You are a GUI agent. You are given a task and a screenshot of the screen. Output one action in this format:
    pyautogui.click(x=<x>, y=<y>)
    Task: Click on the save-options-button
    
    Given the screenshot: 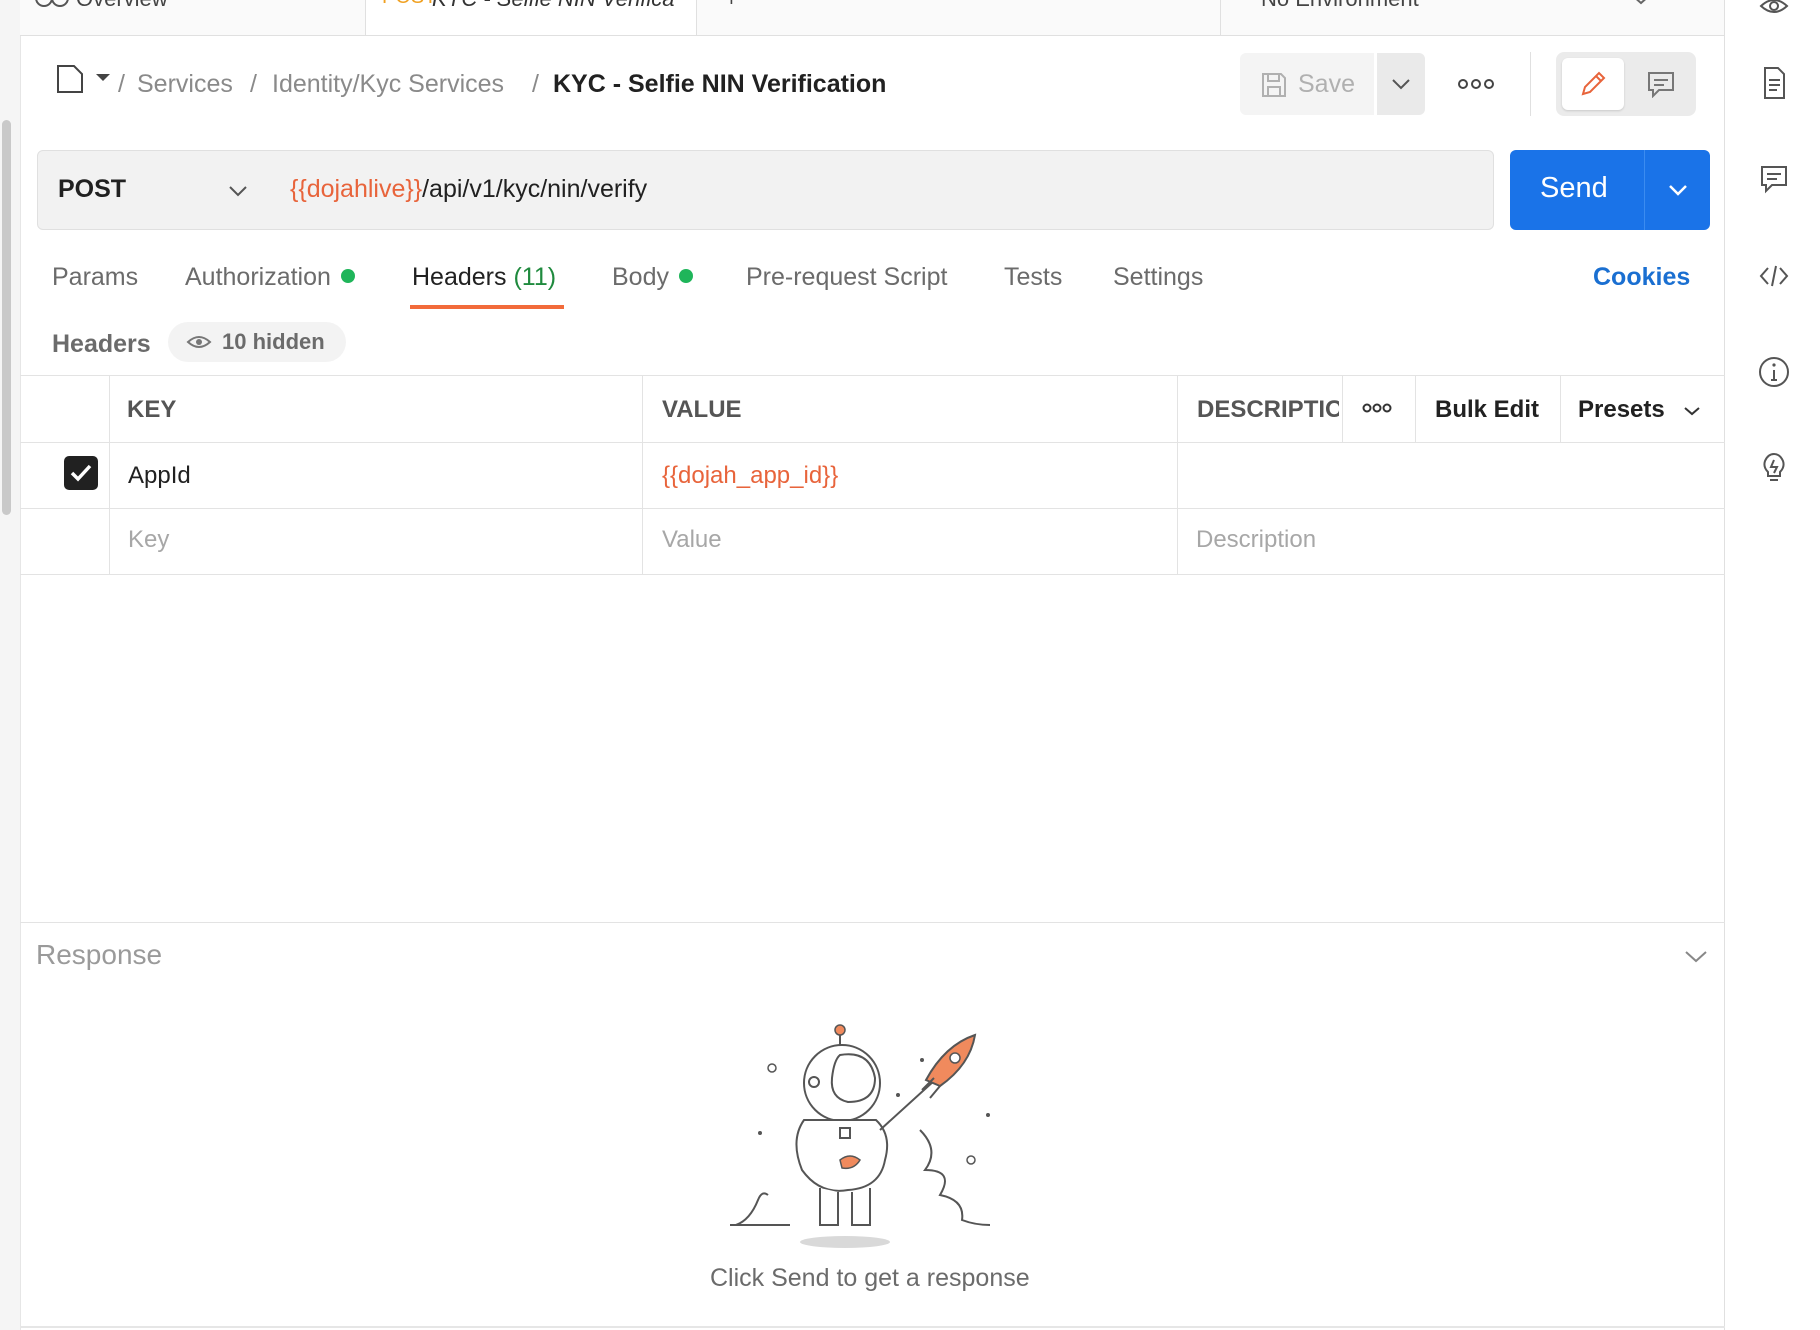 What is the action you would take?
    pyautogui.click(x=1401, y=84)
    